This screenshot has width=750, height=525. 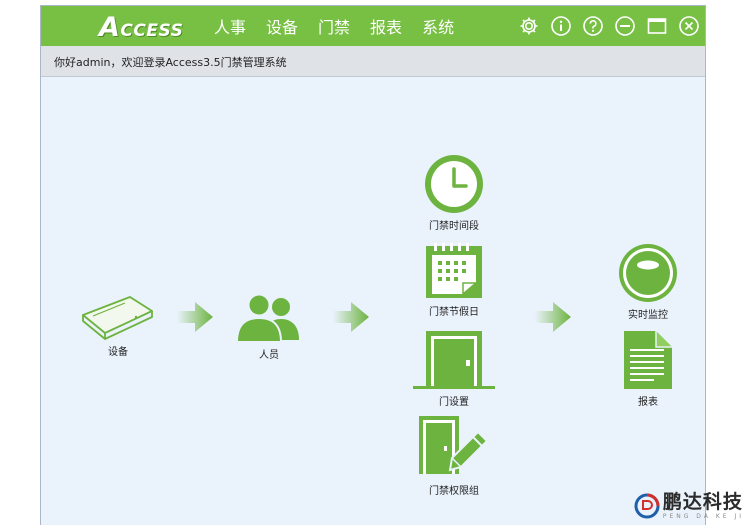 I want to click on personnel-node: 人员, so click(x=269, y=326).